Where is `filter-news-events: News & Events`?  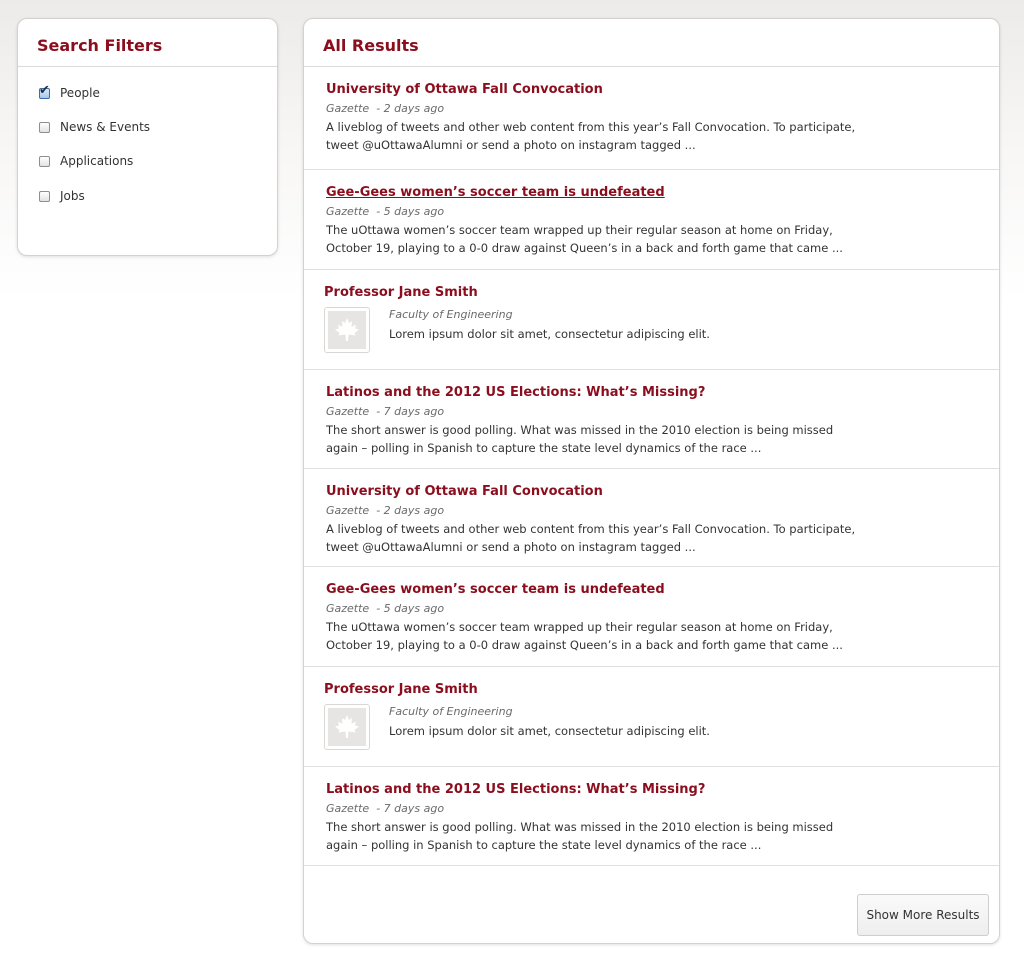 filter-news-events: News & Events is located at coordinates (94, 127).